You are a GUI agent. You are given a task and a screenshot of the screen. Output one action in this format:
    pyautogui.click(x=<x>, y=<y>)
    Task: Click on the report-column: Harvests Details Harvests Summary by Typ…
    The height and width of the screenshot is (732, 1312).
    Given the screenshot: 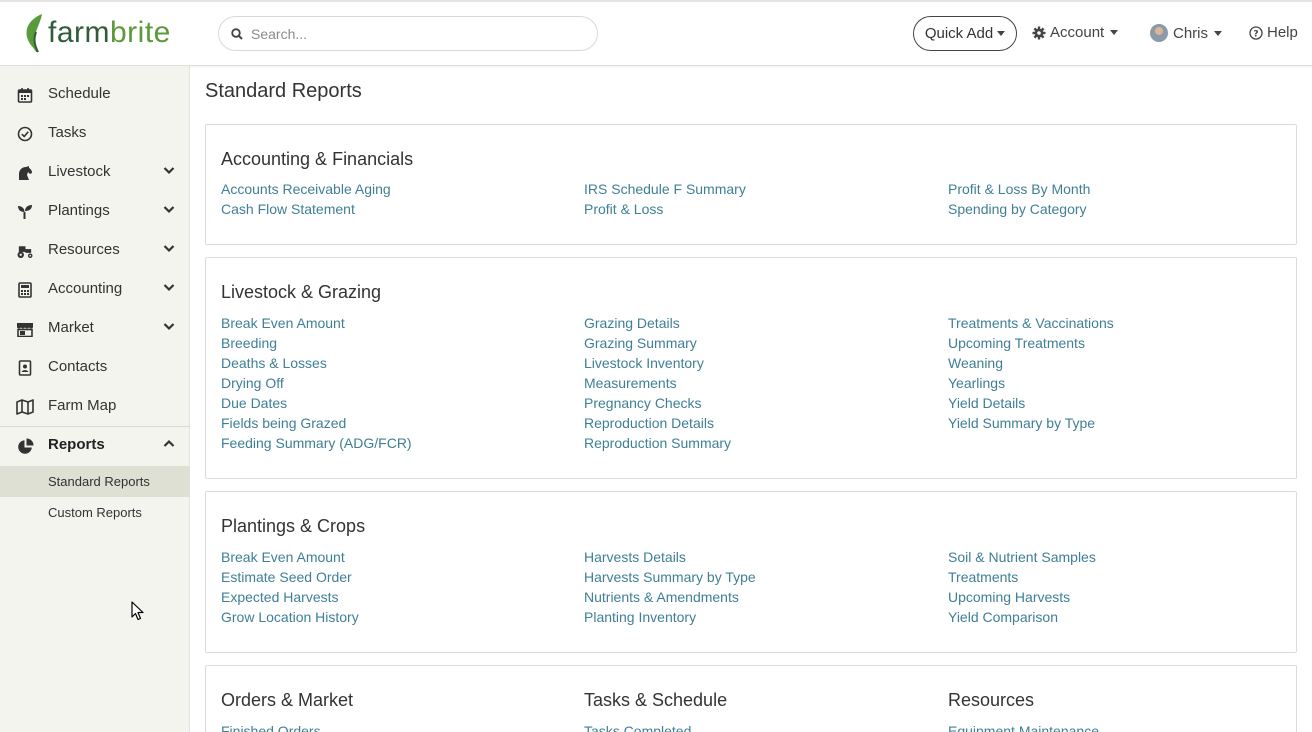 What is the action you would take?
    pyautogui.click(x=670, y=587)
    